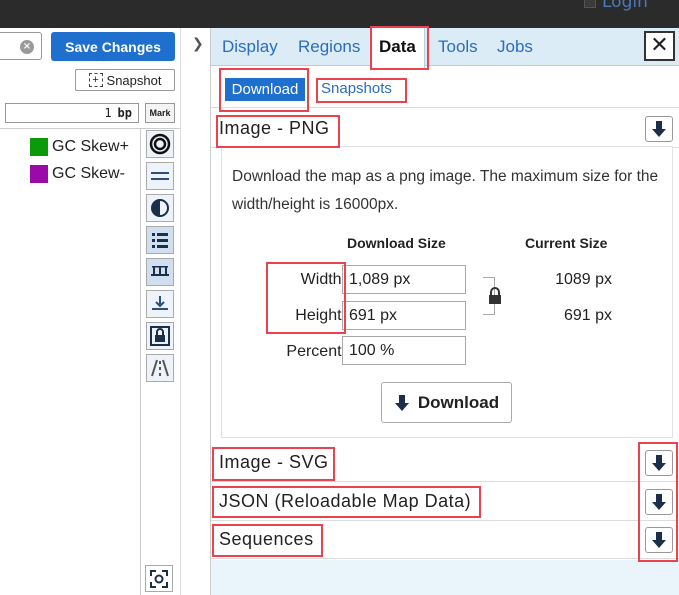  What do you see at coordinates (515, 47) in the screenshot?
I see `tab-jobs: Jobs` at bounding box center [515, 47].